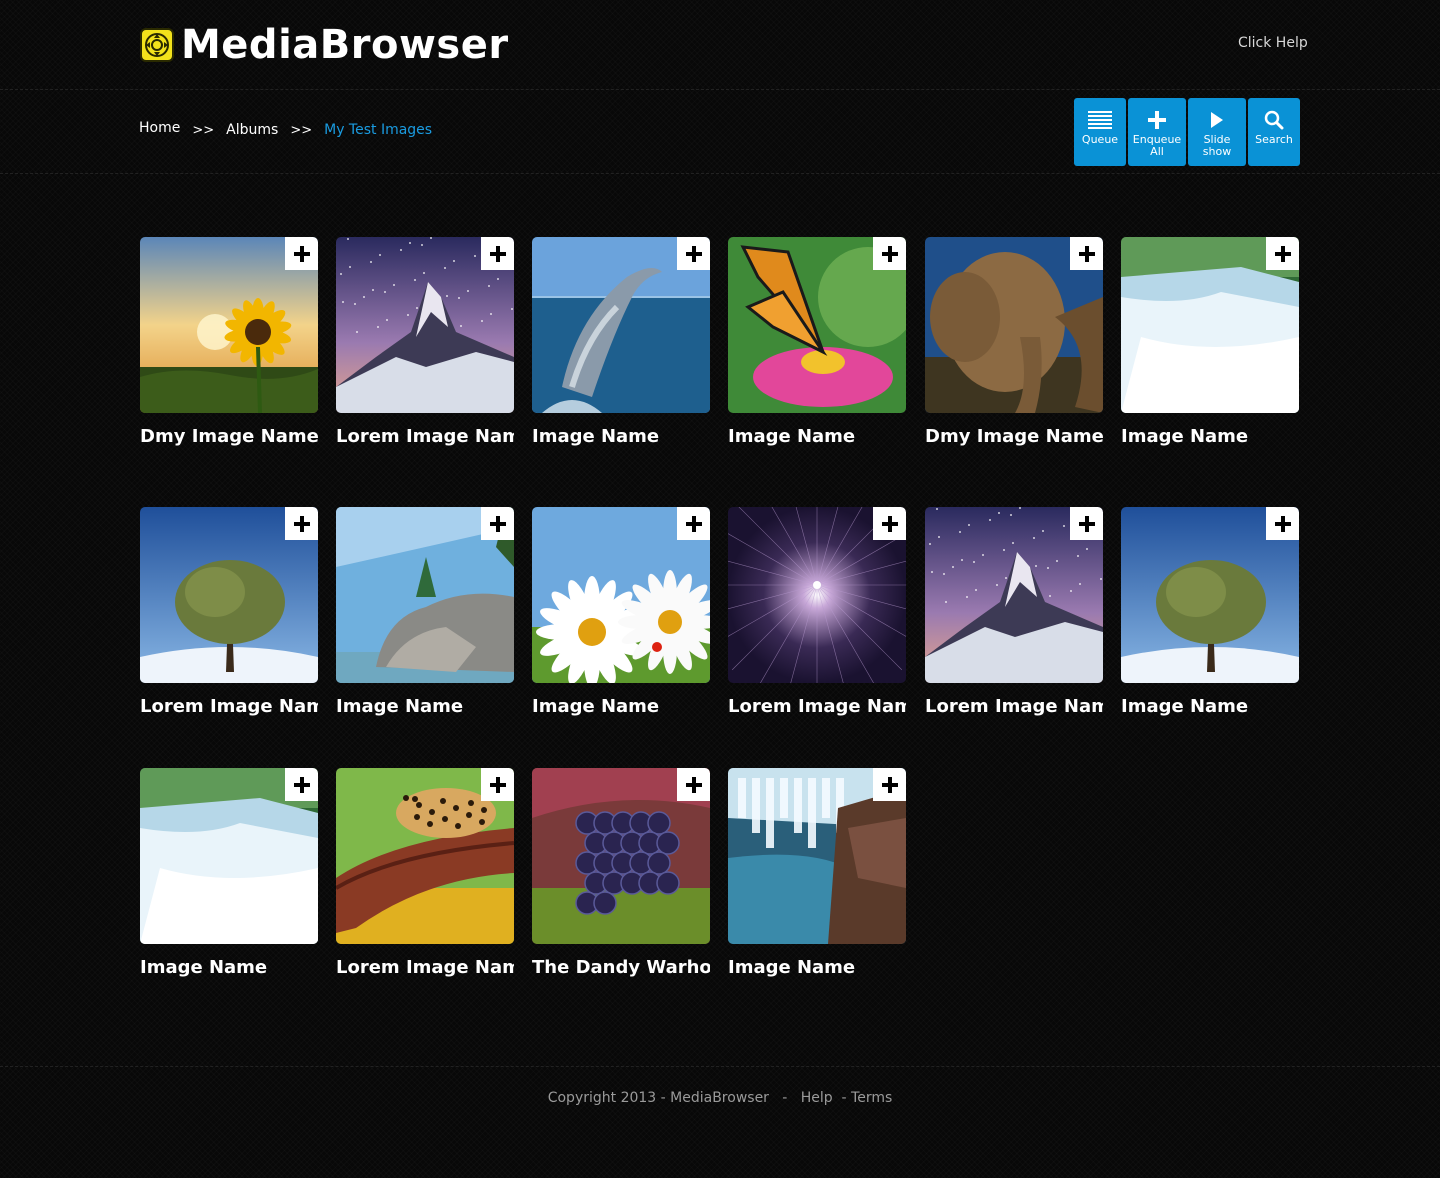 This screenshot has width=1440, height=1178. I want to click on enqueue-all-button: Enqueue All, so click(1157, 132).